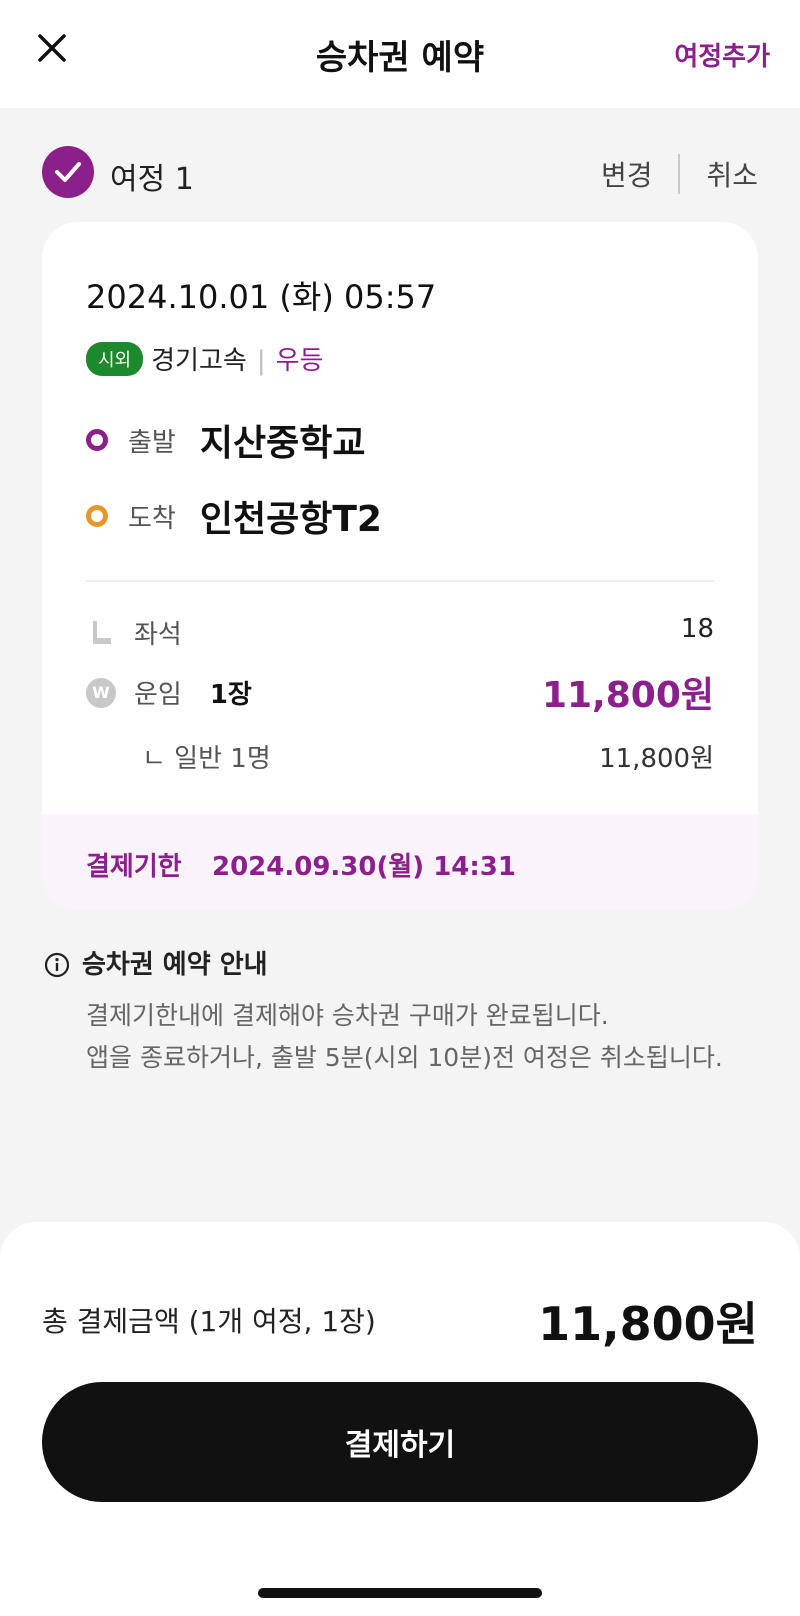  I want to click on bus-info: 시외 경기고속 | 우등, so click(204, 358).